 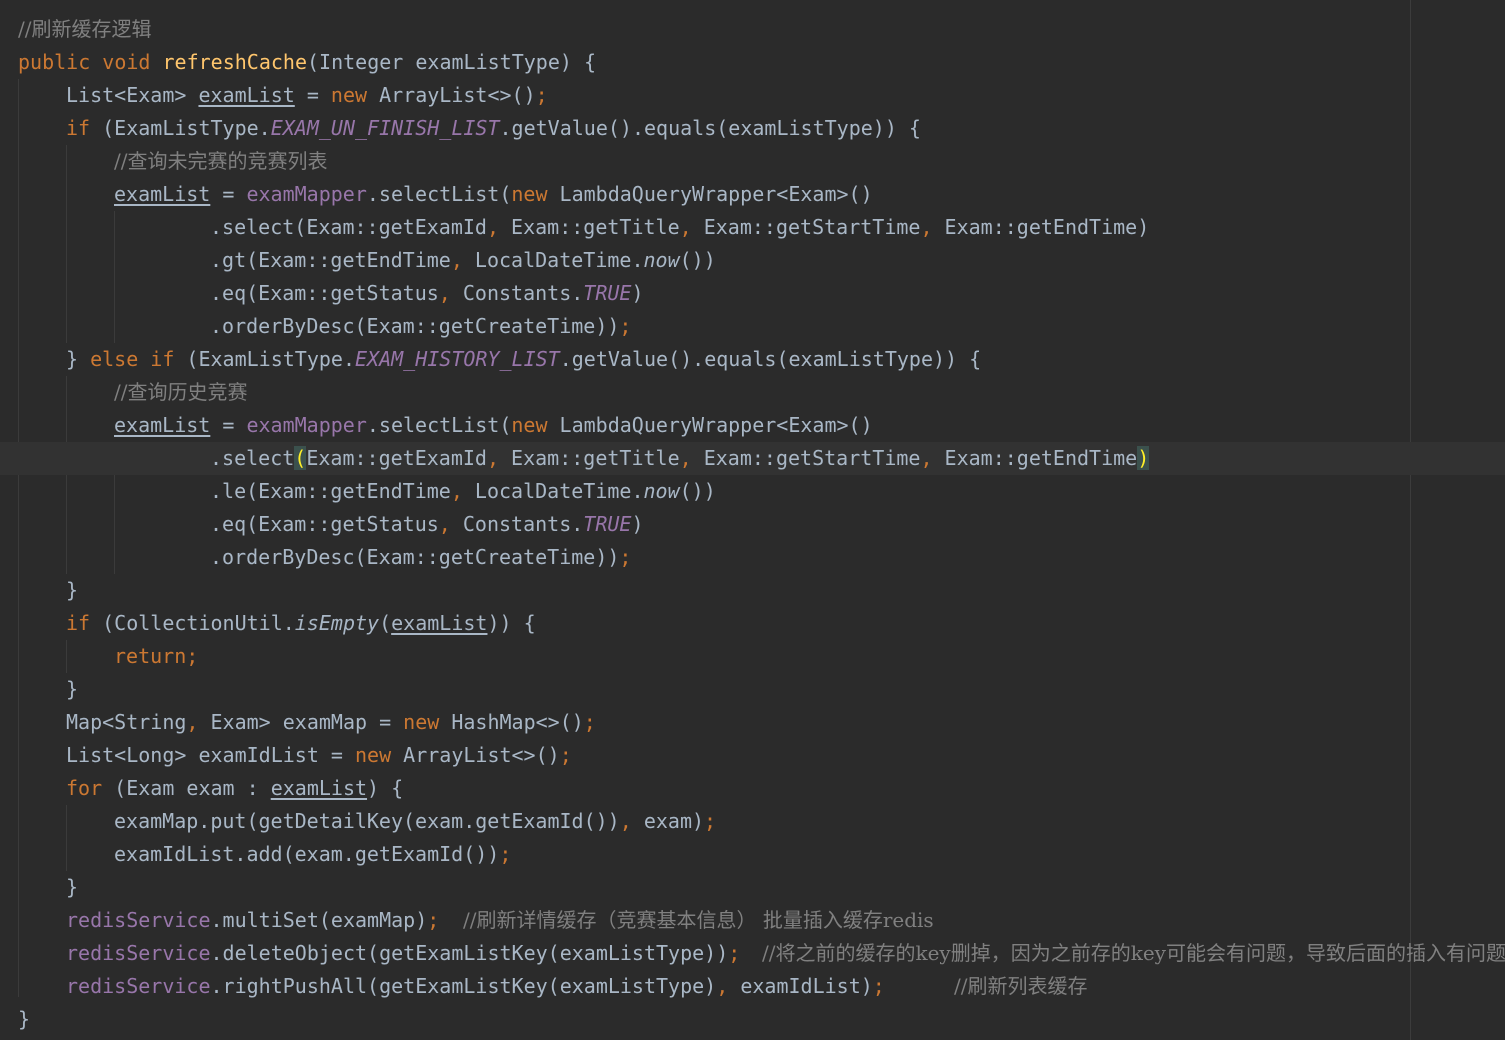 I want to click on matched-paren-close: ), so click(x=1143, y=458).